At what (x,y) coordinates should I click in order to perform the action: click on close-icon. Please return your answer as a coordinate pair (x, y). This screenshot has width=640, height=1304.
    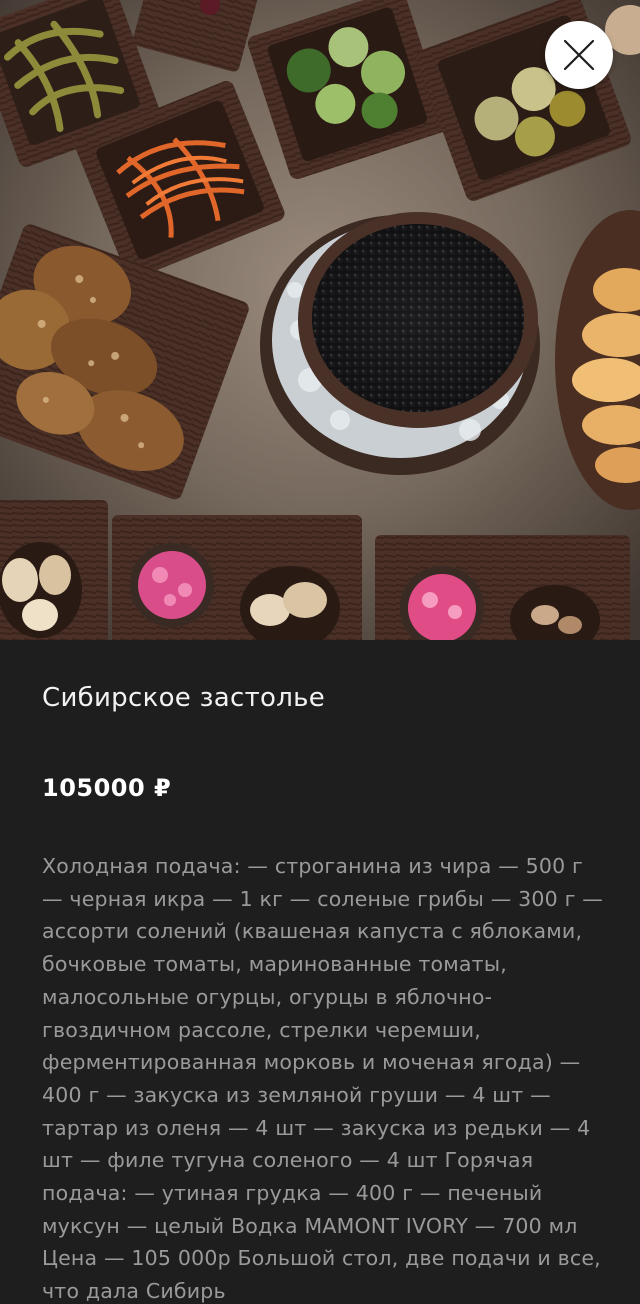
    Looking at the image, I should click on (579, 55).